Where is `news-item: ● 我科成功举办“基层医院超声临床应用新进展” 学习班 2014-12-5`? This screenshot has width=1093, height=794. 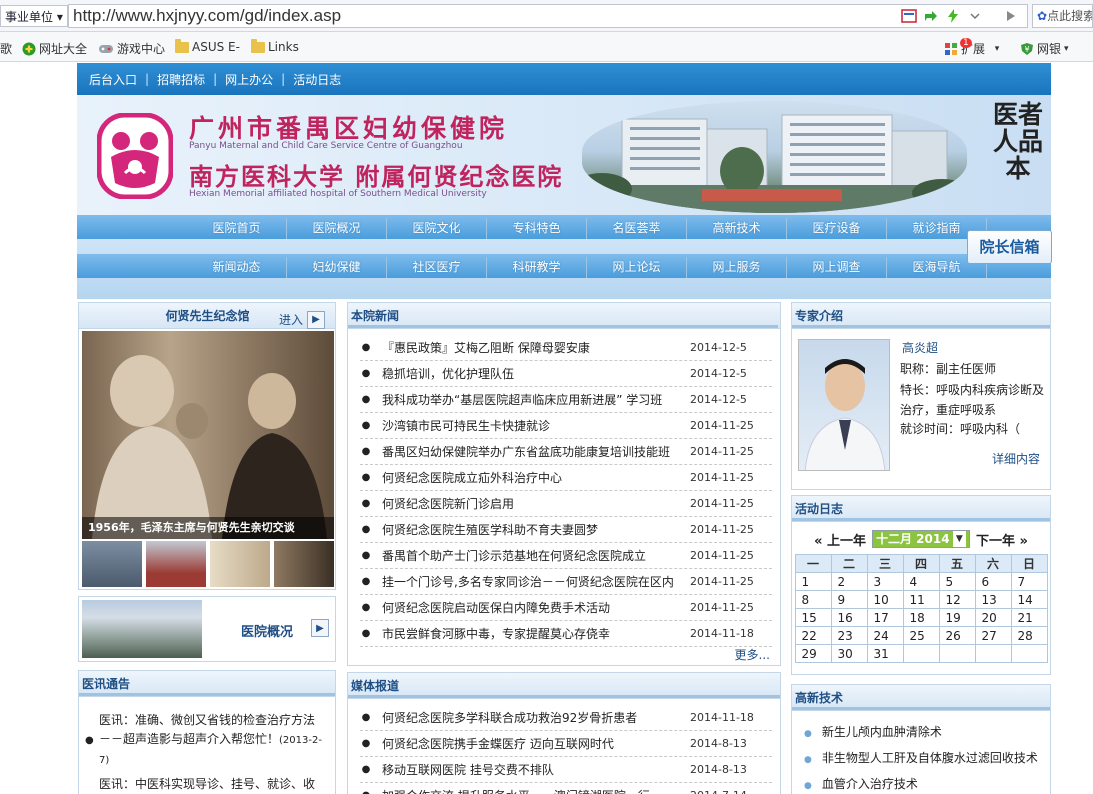 news-item: ● 我科成功举办“基层医院超声临床应用新进展” 学习班 2014-12-5 is located at coordinates (566, 400).